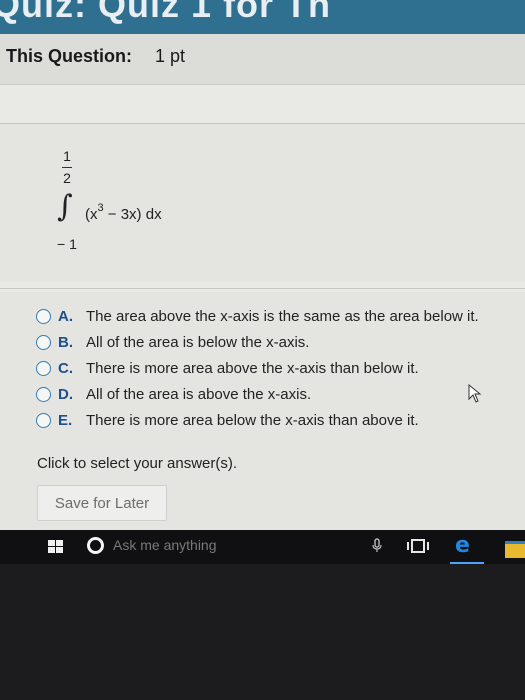  What do you see at coordinates (65, 394) in the screenshot?
I see `option-letter: D.` at bounding box center [65, 394].